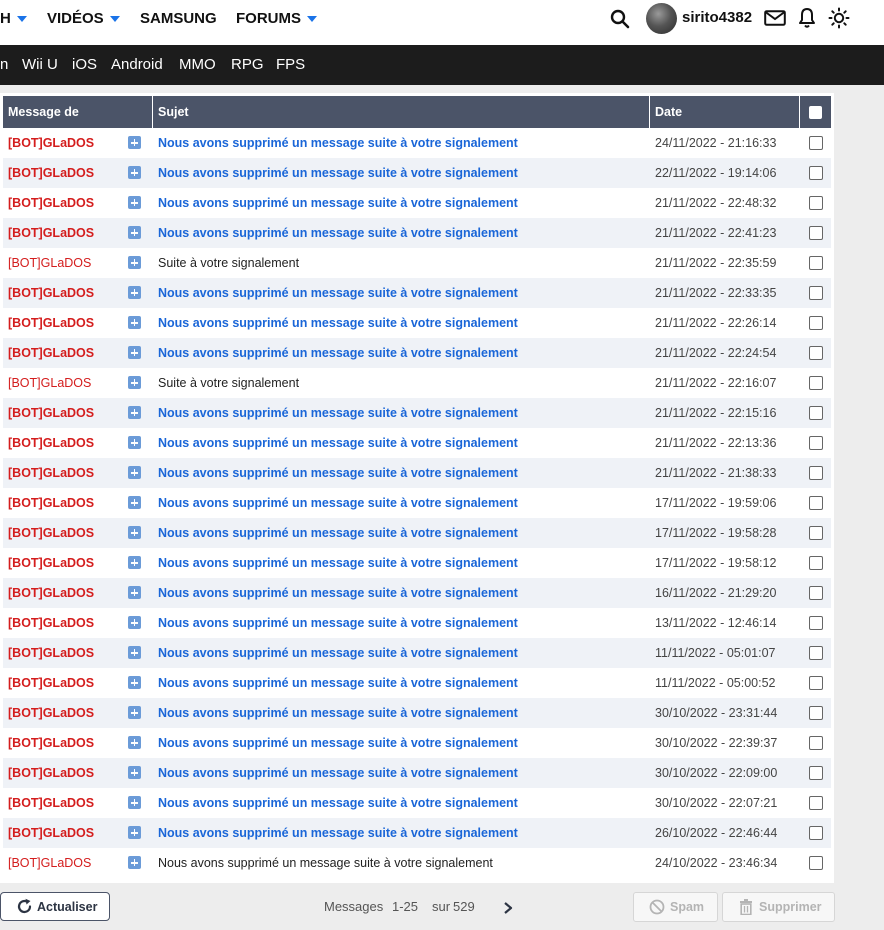 The width and height of the screenshot is (884, 930). Describe the element at coordinates (247, 65) in the screenshot. I see `category-link: RPG` at that location.